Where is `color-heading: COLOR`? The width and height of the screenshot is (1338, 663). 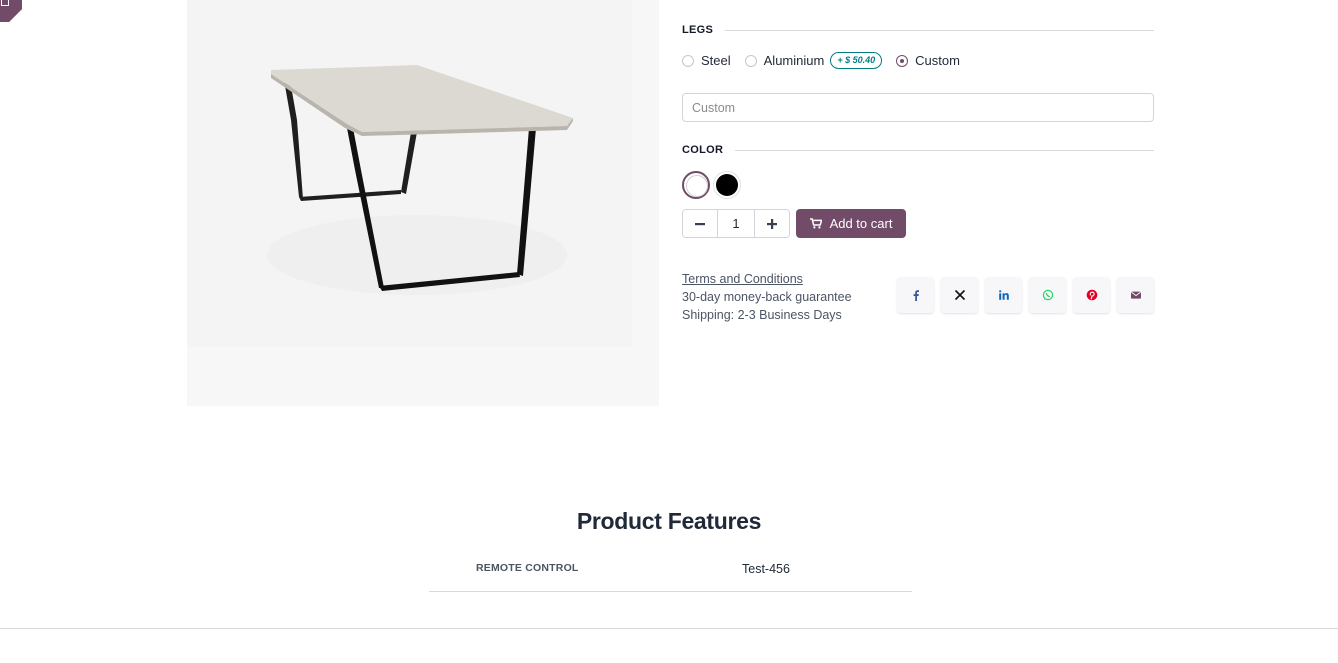
color-heading: COLOR is located at coordinates (918, 150).